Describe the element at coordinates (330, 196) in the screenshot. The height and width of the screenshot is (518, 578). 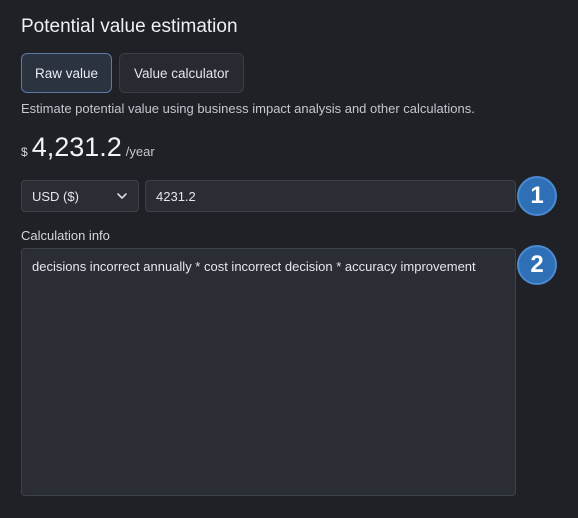
I see `amount-input` at that location.